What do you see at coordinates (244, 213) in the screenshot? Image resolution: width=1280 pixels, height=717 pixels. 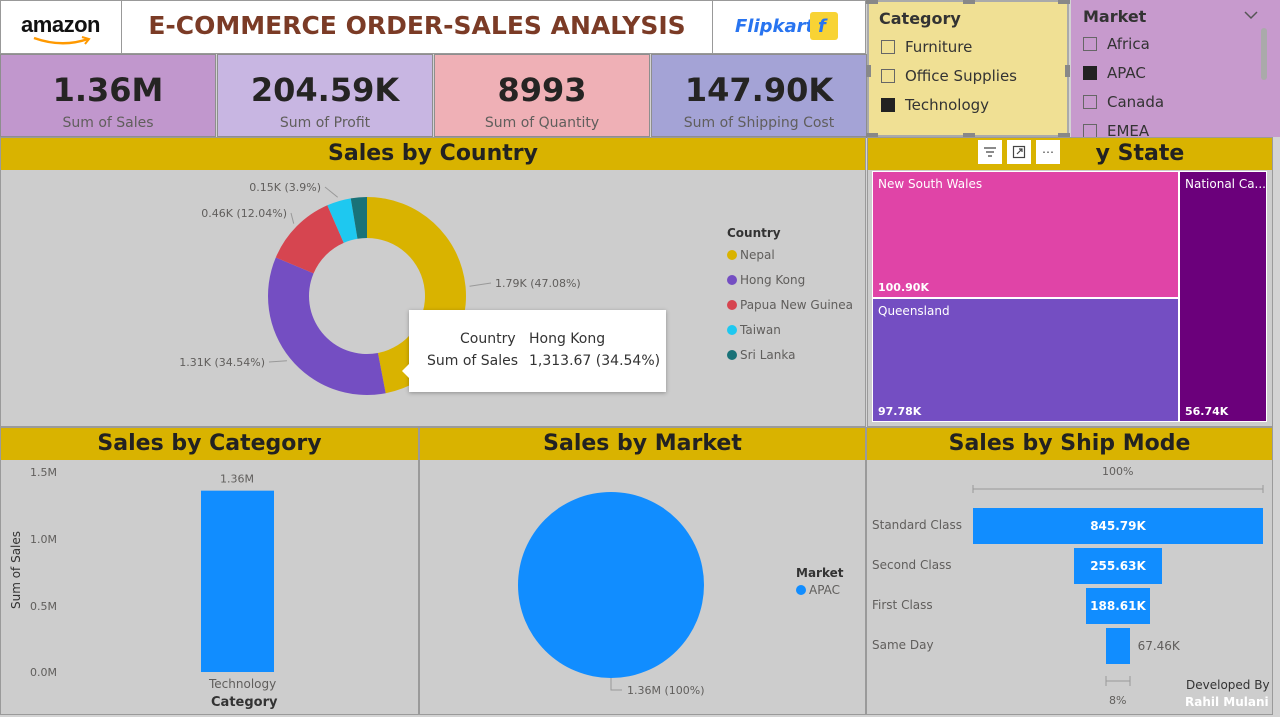 I see `data-label: 0.46K (12.04%)` at bounding box center [244, 213].